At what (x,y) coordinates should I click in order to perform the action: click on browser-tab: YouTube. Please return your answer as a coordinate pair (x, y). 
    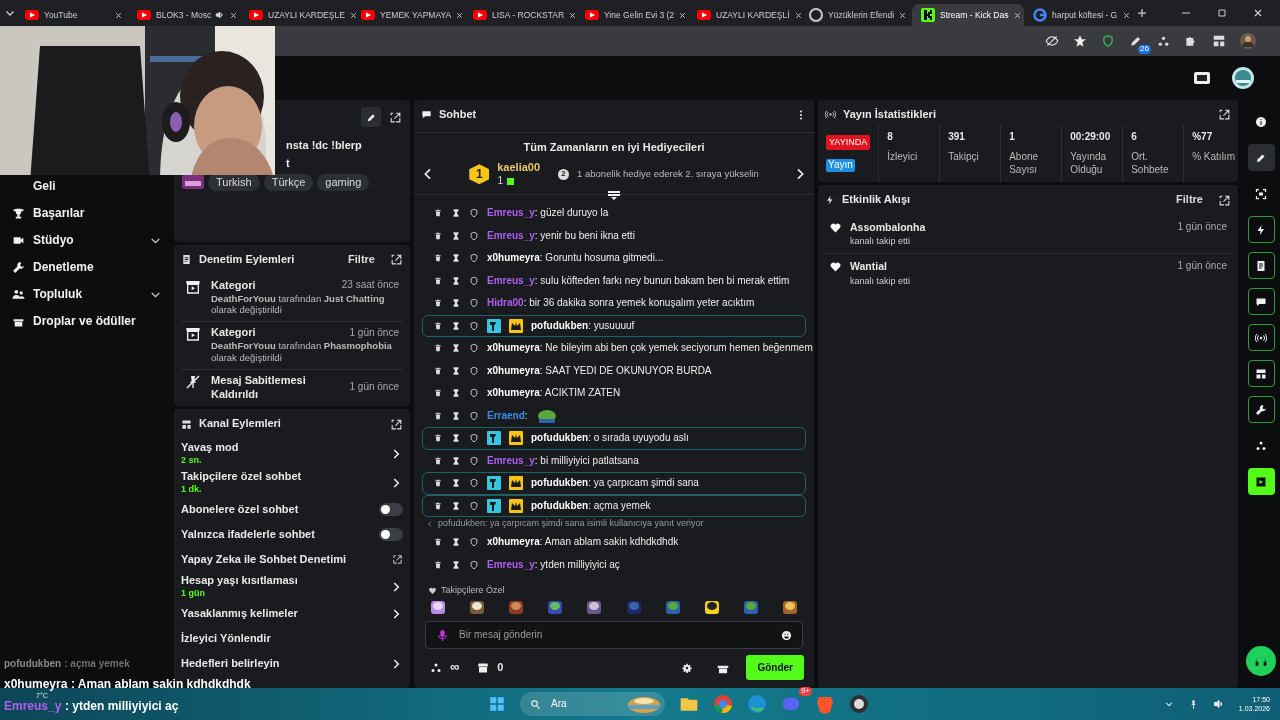
    Looking at the image, I should click on (72, 15).